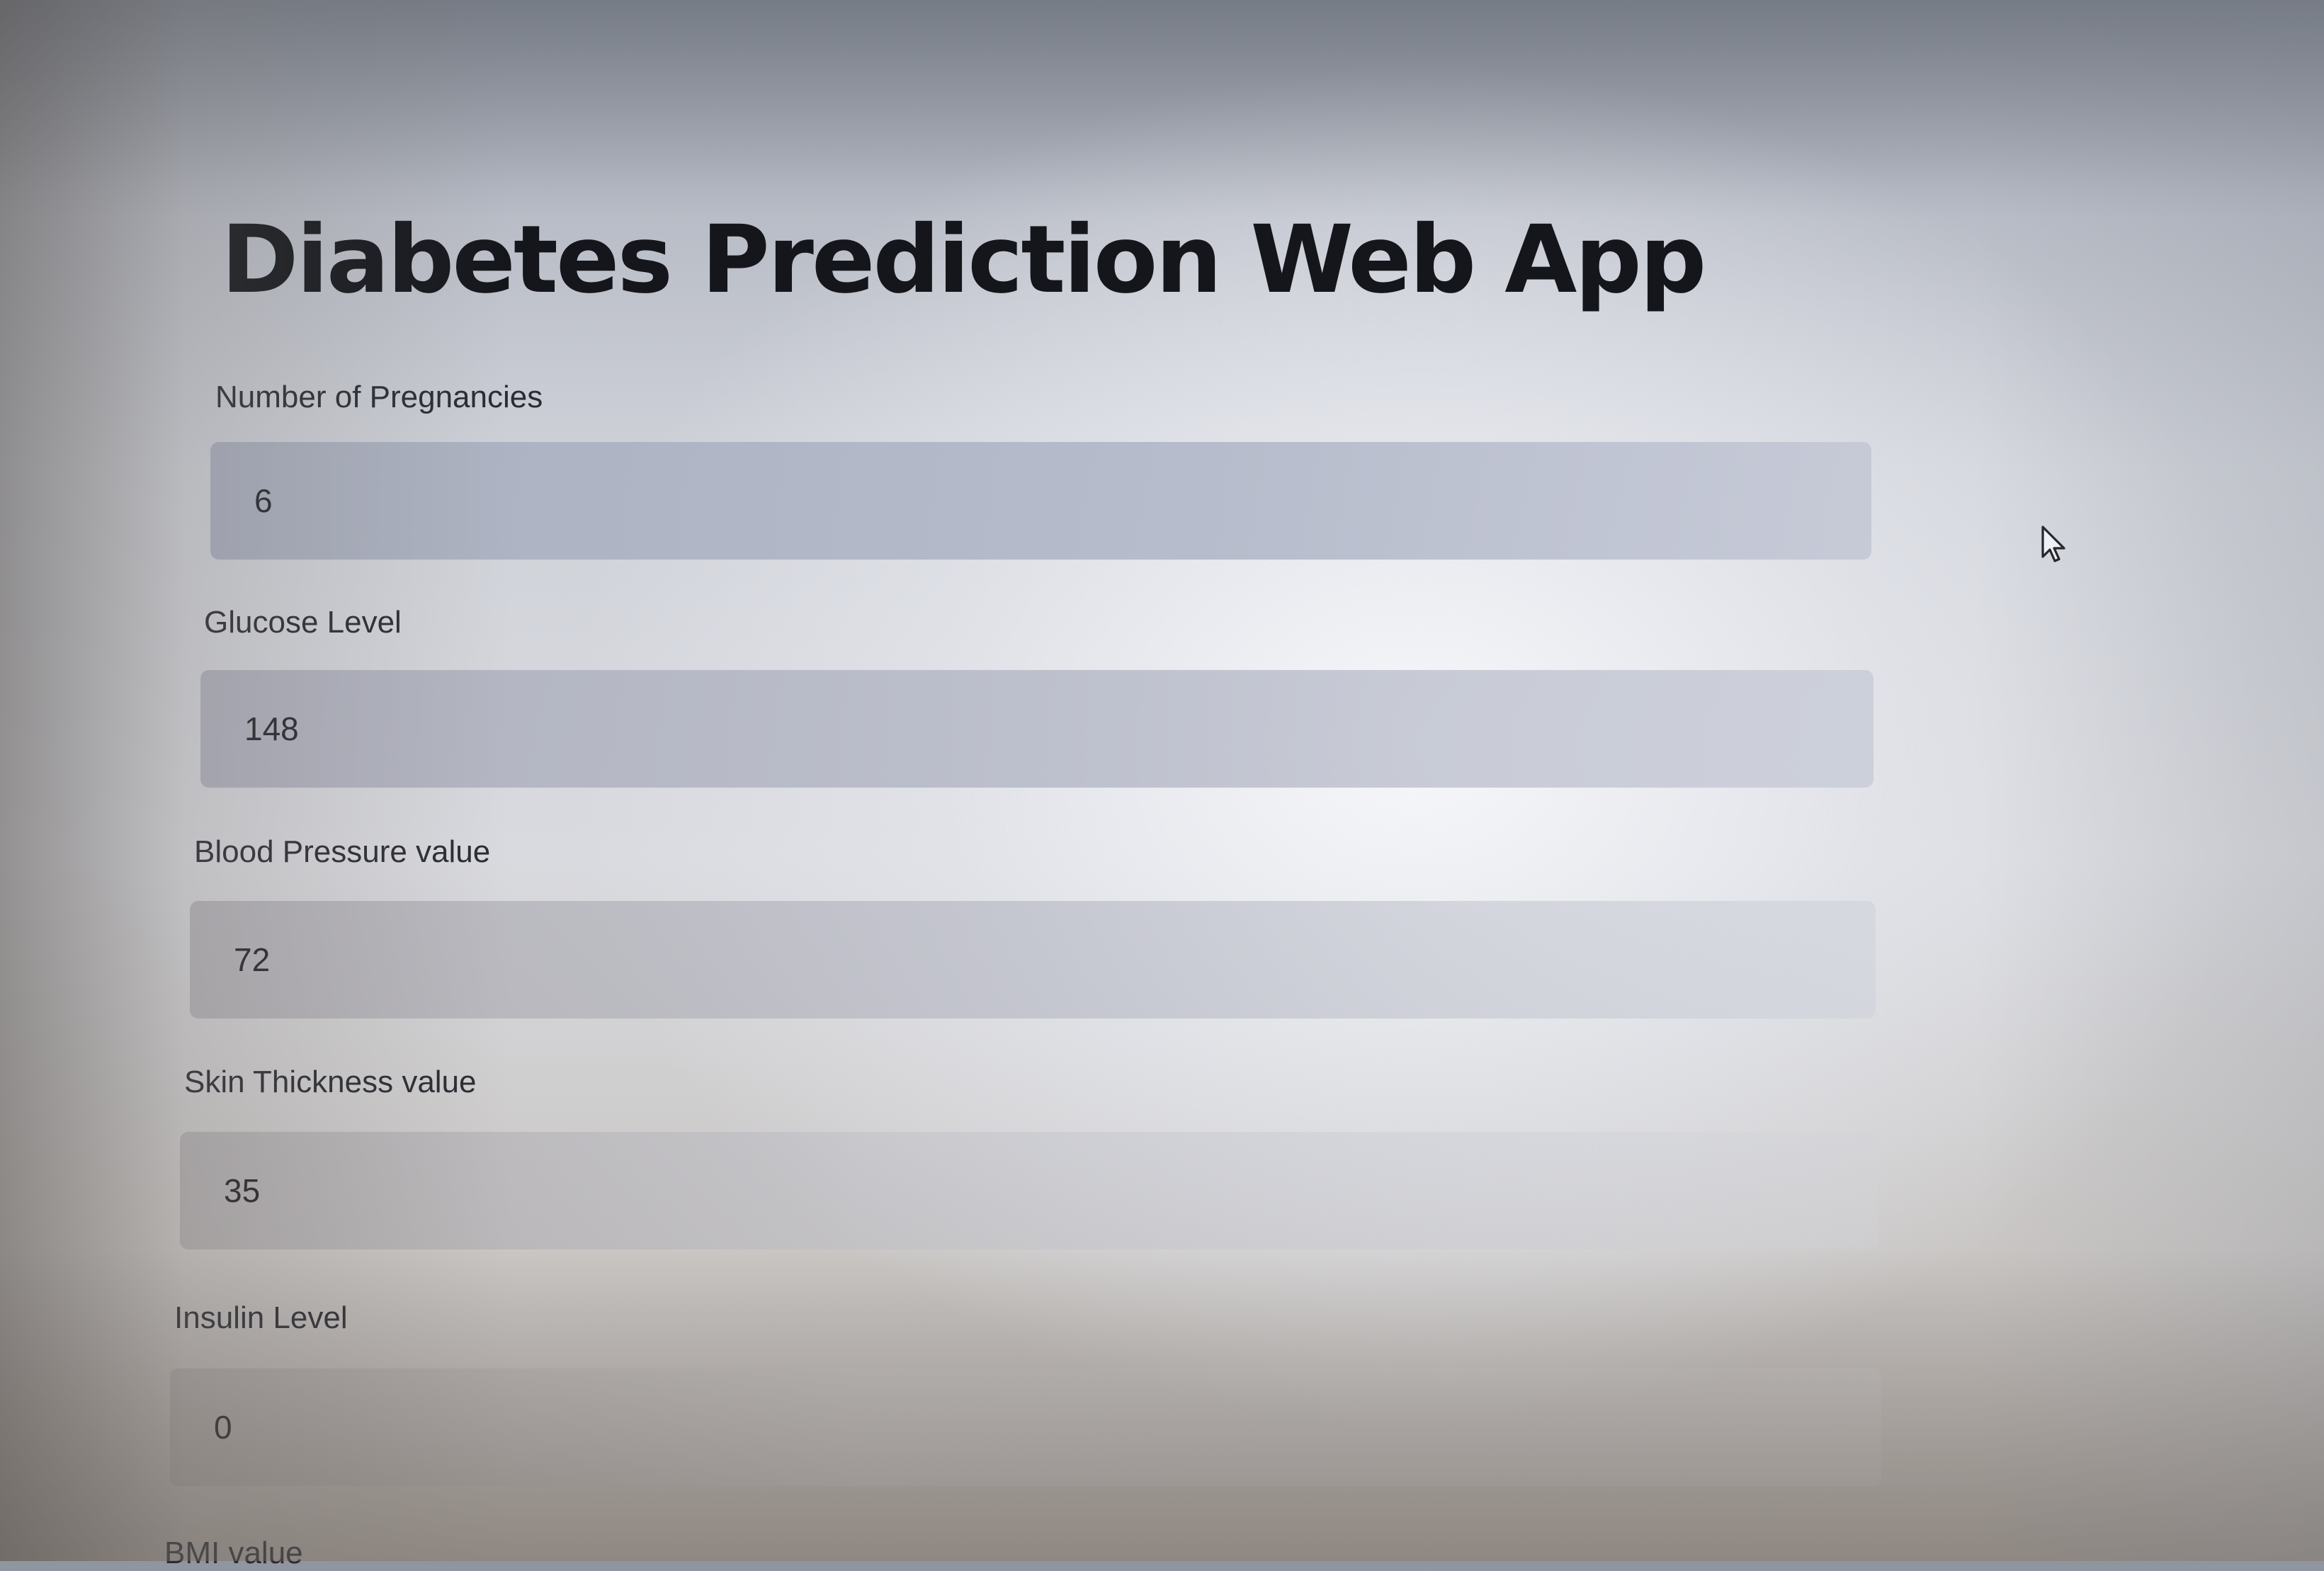 The height and width of the screenshot is (1571, 2324). I want to click on blood-pressure-input: 72, so click(1033, 960).